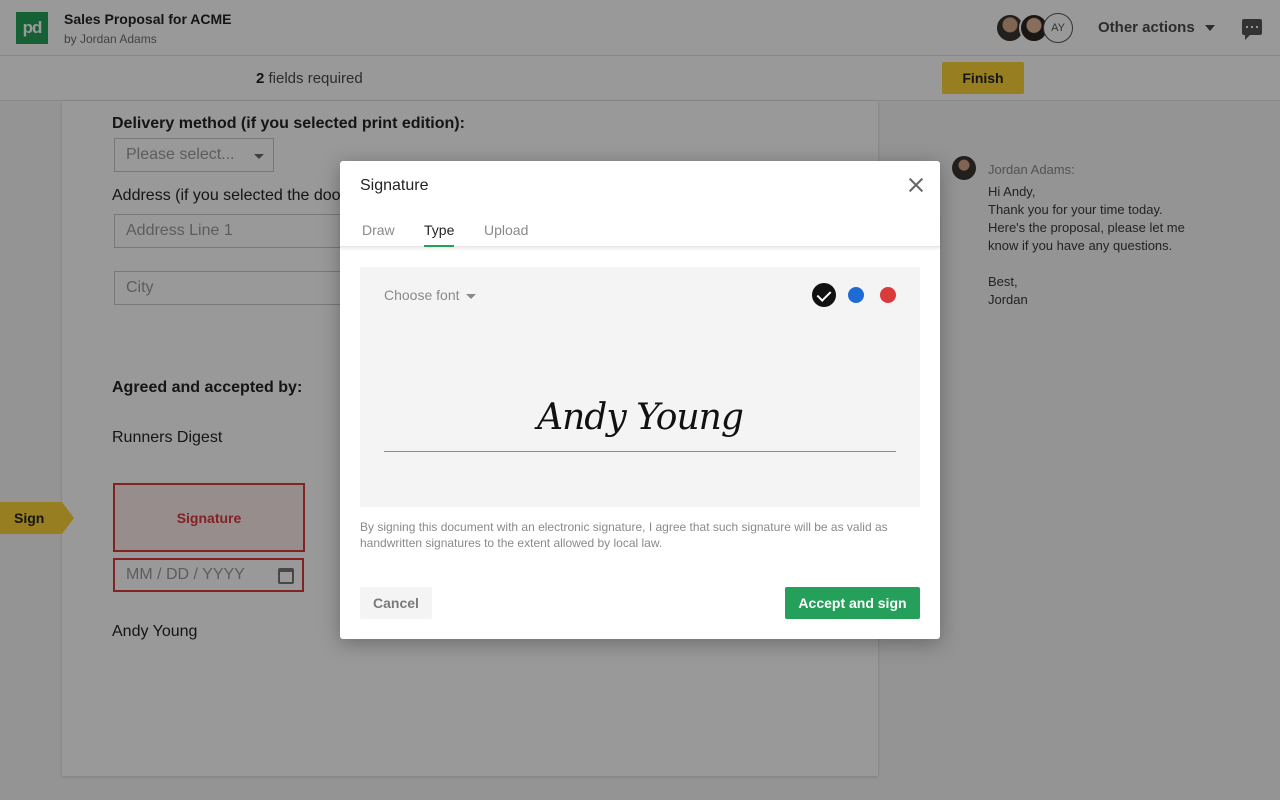  Describe the element at coordinates (856, 295) in the screenshot. I see `color-blue` at that location.